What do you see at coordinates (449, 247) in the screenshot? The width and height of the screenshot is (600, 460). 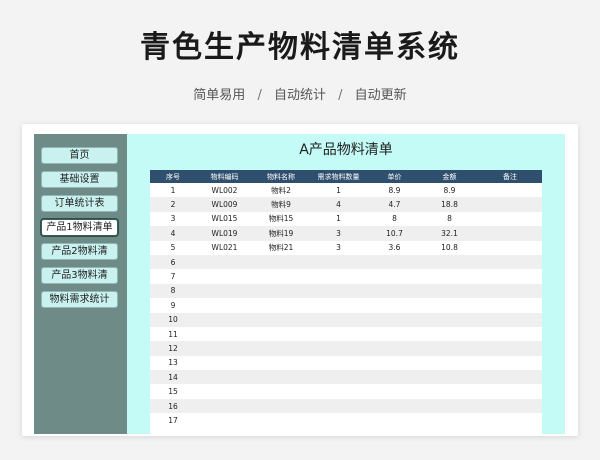 I see `cell-amount: 10.8` at bounding box center [449, 247].